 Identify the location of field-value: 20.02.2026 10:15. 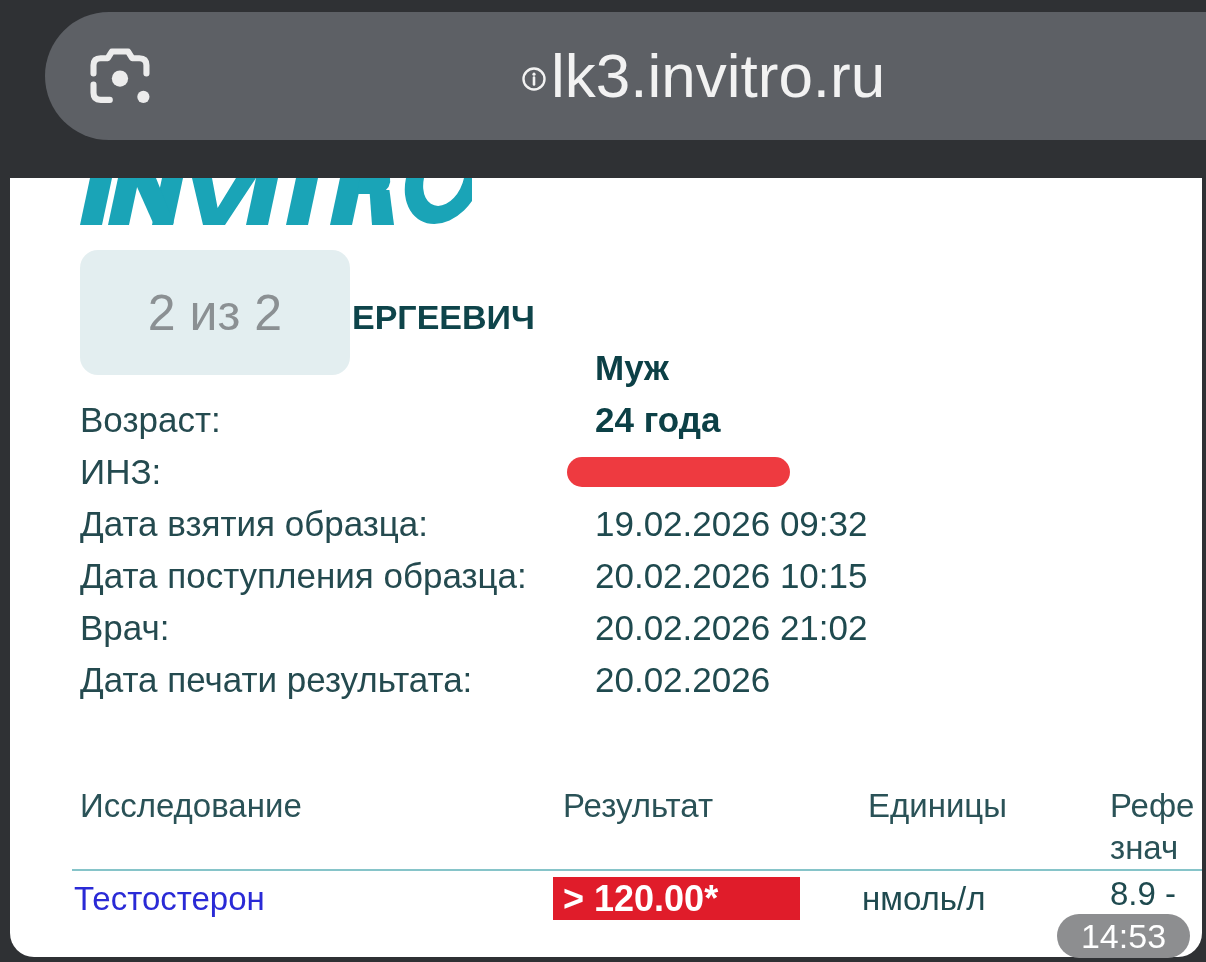
(731, 576).